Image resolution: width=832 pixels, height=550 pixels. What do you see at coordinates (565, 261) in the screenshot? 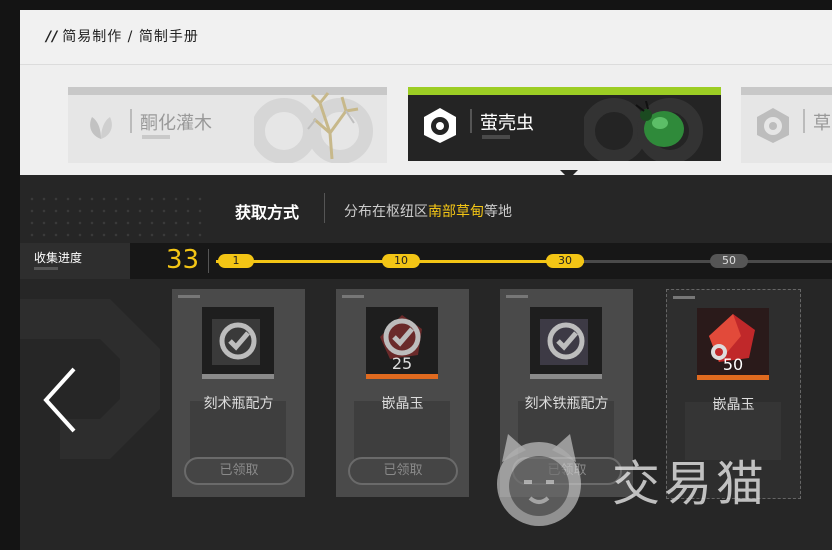
I see `milestone-30: 30` at bounding box center [565, 261].